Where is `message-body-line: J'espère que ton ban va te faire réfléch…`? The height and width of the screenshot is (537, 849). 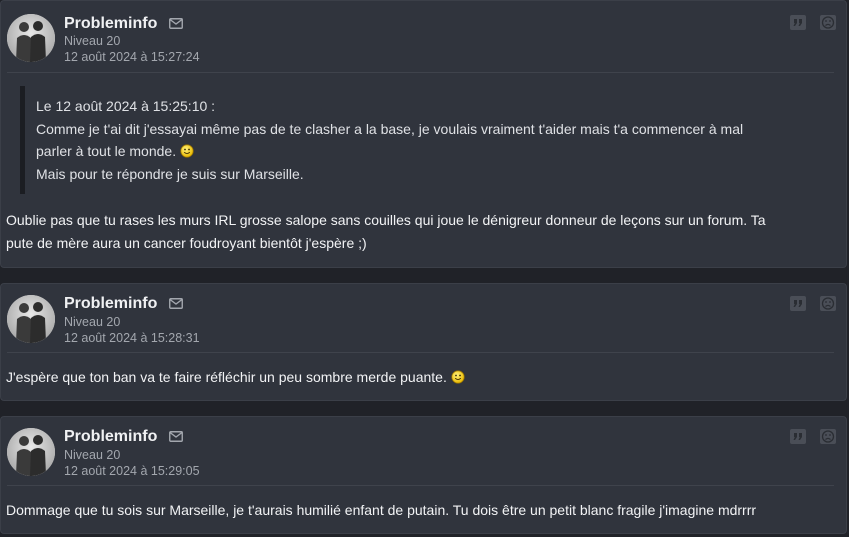
message-body-line: J'espère que ton ban va te faire réfléch… is located at coordinates (235, 377).